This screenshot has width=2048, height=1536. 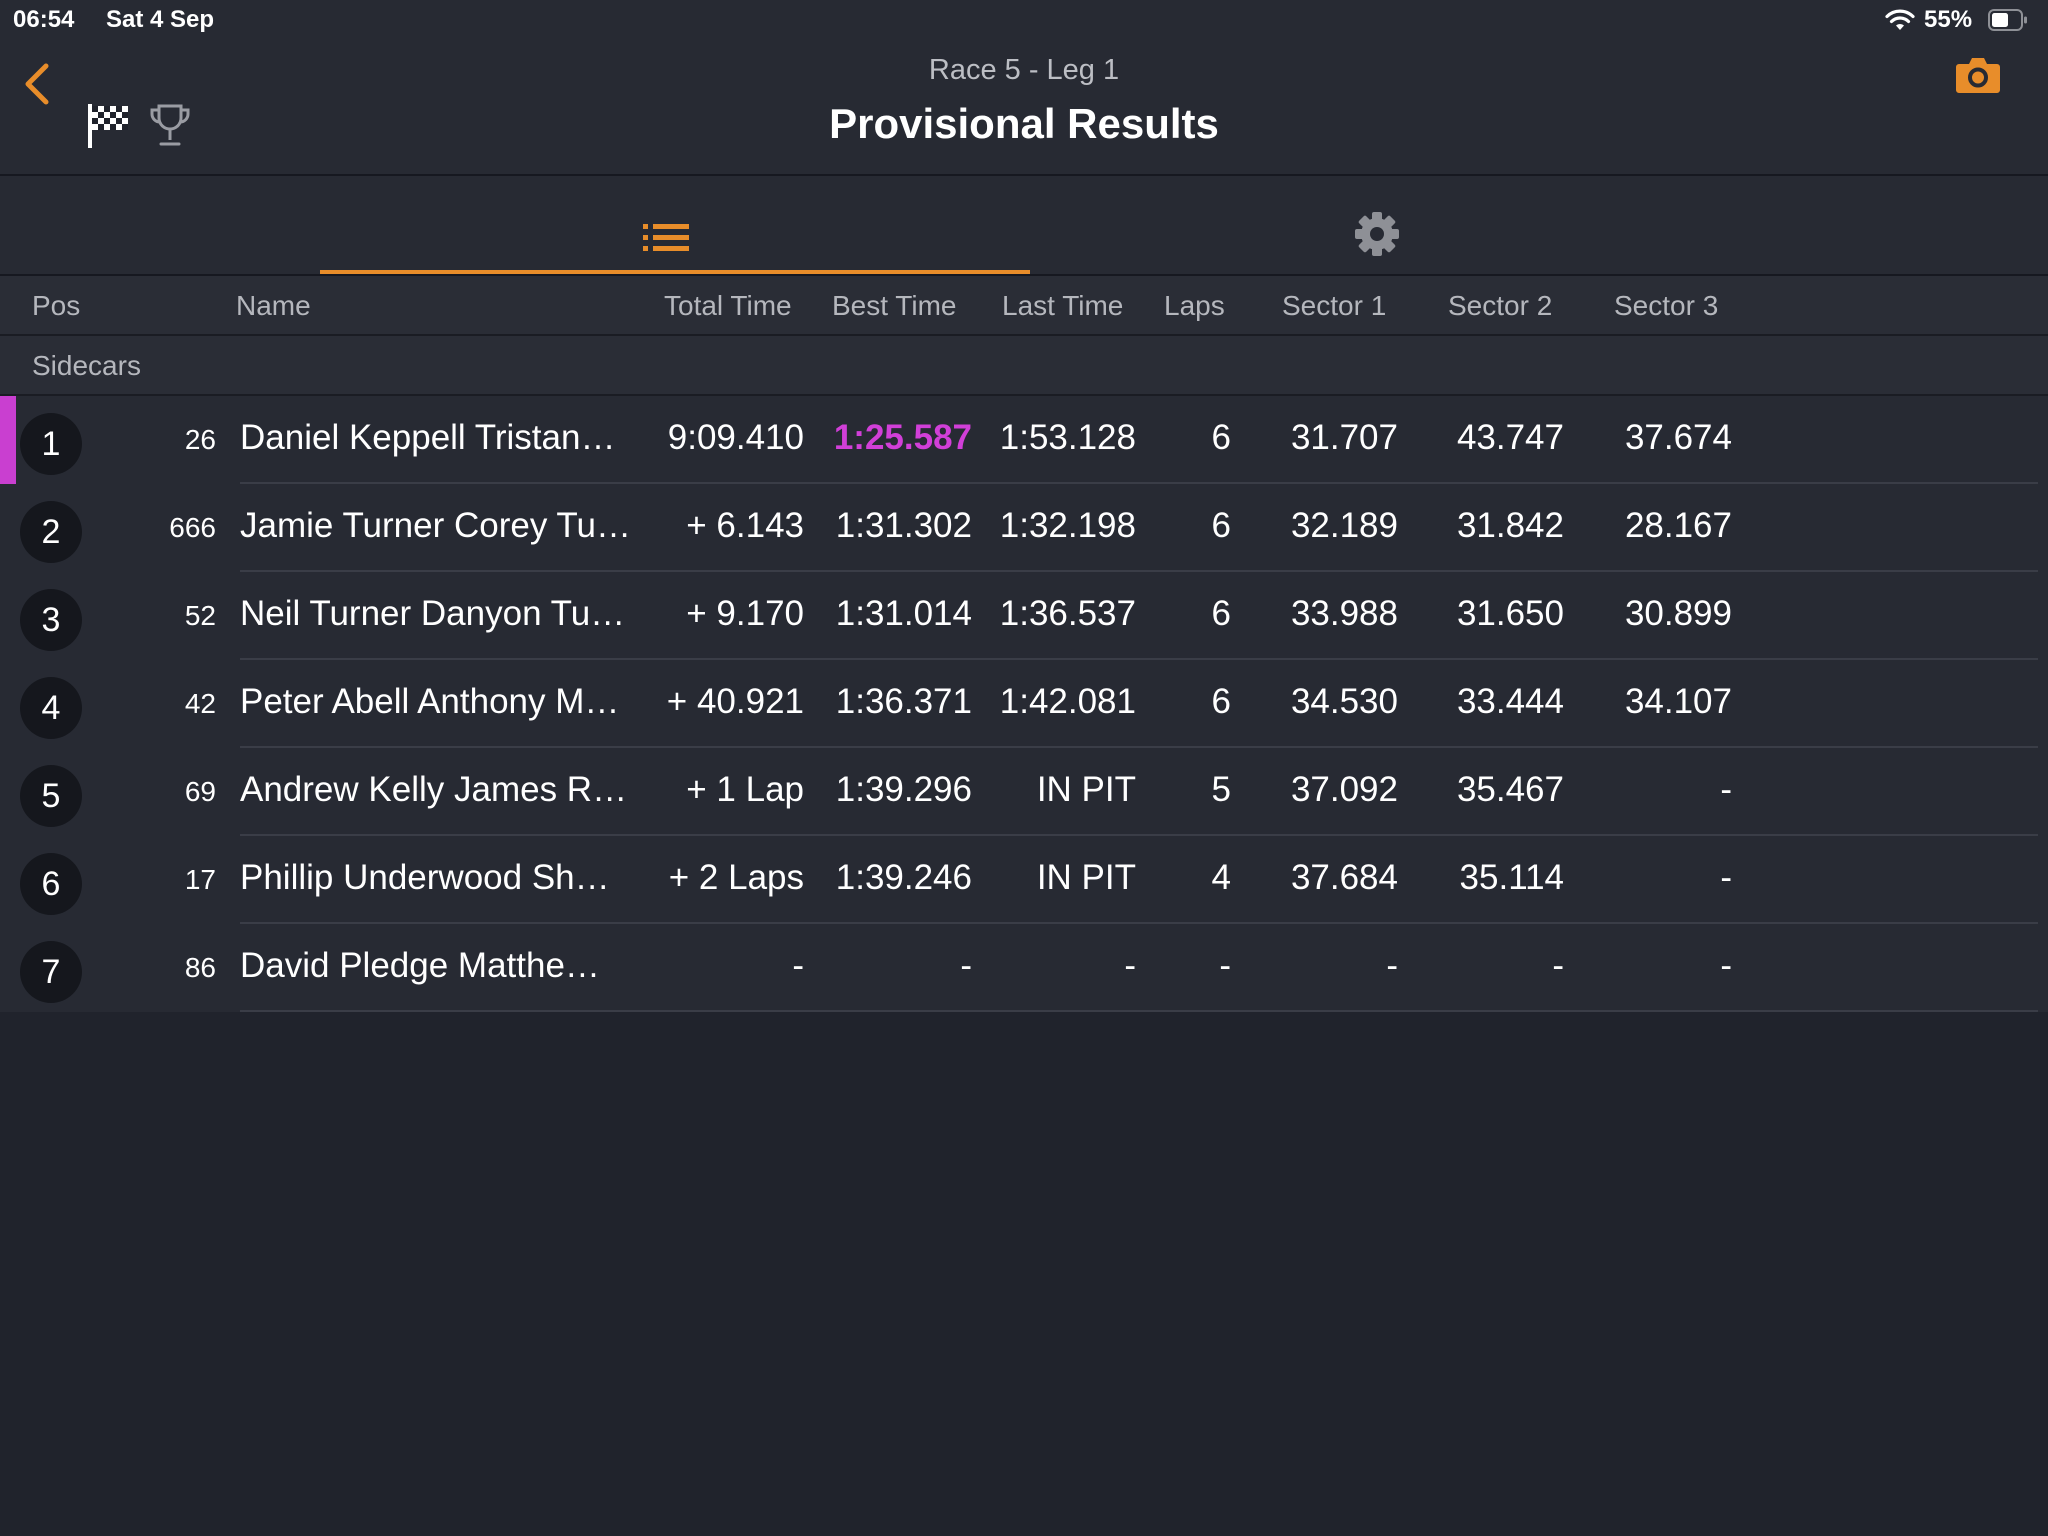 I want to click on car-number: 69, so click(x=200, y=791).